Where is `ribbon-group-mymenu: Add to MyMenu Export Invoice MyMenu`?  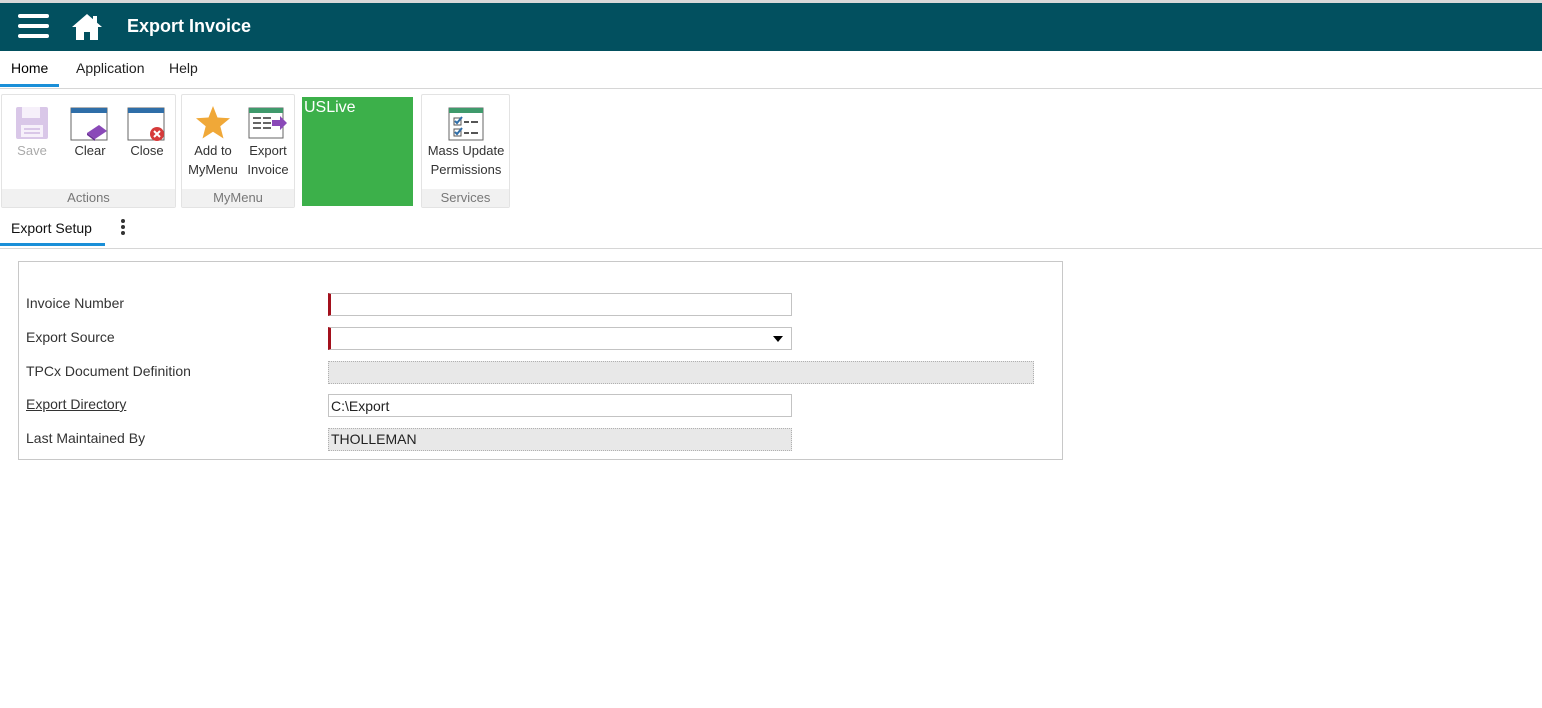 ribbon-group-mymenu: Add to MyMenu Export Invoice MyMenu is located at coordinates (238, 151).